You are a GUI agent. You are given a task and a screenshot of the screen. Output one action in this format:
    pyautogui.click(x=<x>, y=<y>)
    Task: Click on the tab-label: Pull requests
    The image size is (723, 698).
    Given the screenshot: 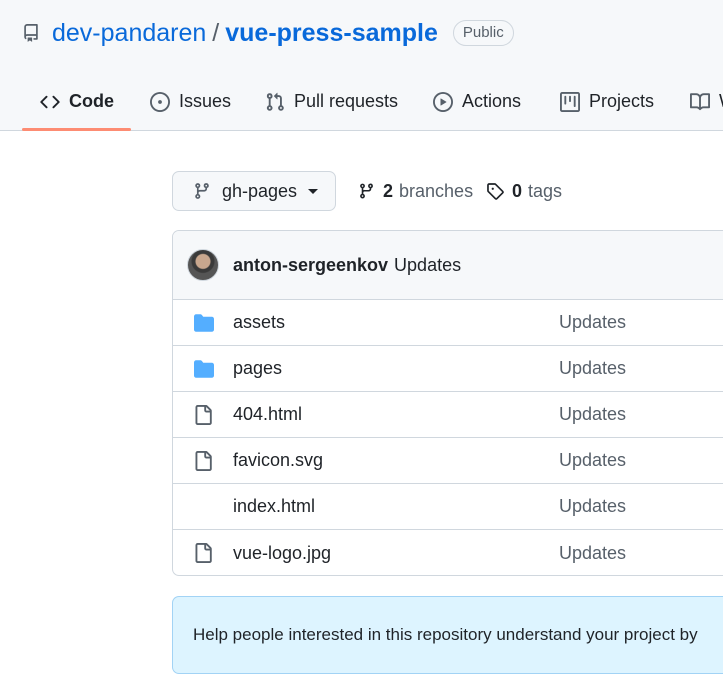 What is the action you would take?
    pyautogui.click(x=346, y=101)
    